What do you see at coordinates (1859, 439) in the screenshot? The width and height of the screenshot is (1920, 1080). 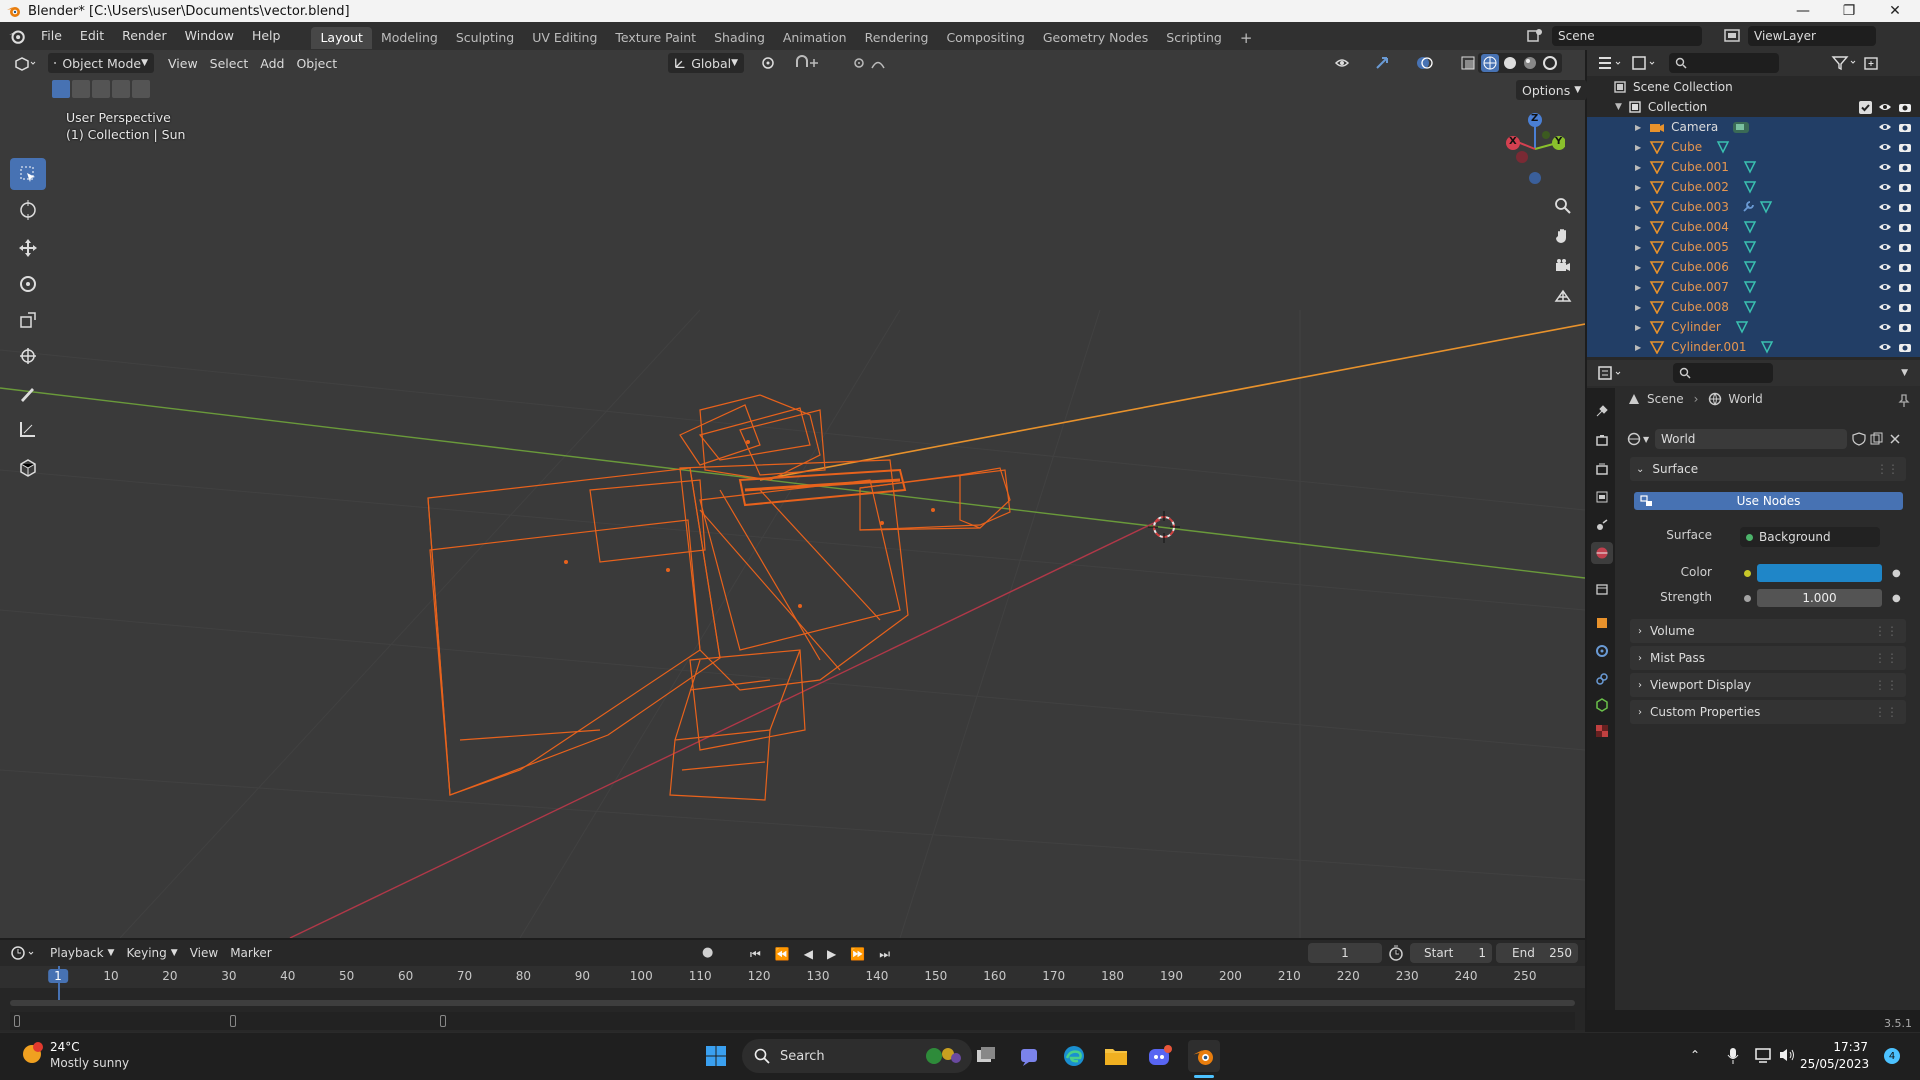 I see `fake-user-shield-icon` at bounding box center [1859, 439].